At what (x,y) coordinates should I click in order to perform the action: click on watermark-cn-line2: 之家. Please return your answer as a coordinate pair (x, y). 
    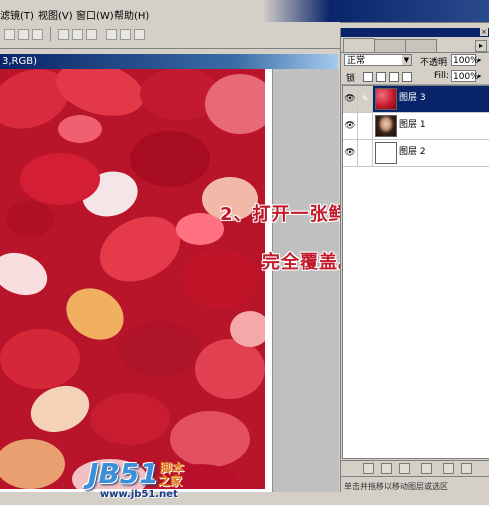
    Looking at the image, I should click on (170, 481).